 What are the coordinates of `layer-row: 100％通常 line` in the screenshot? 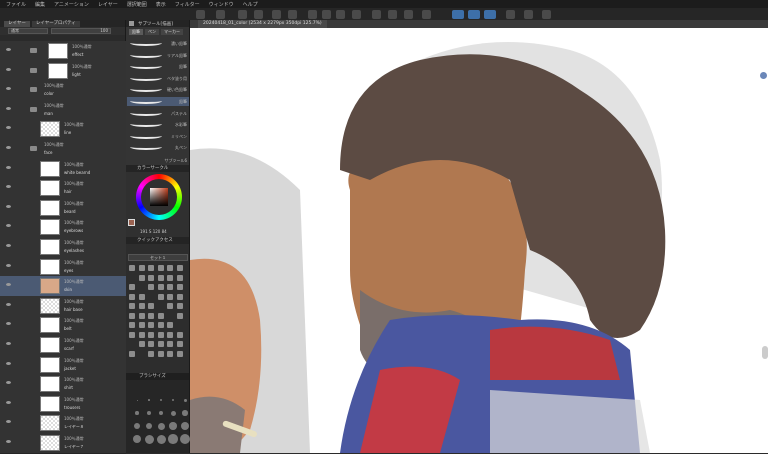 It's located at (63, 129).